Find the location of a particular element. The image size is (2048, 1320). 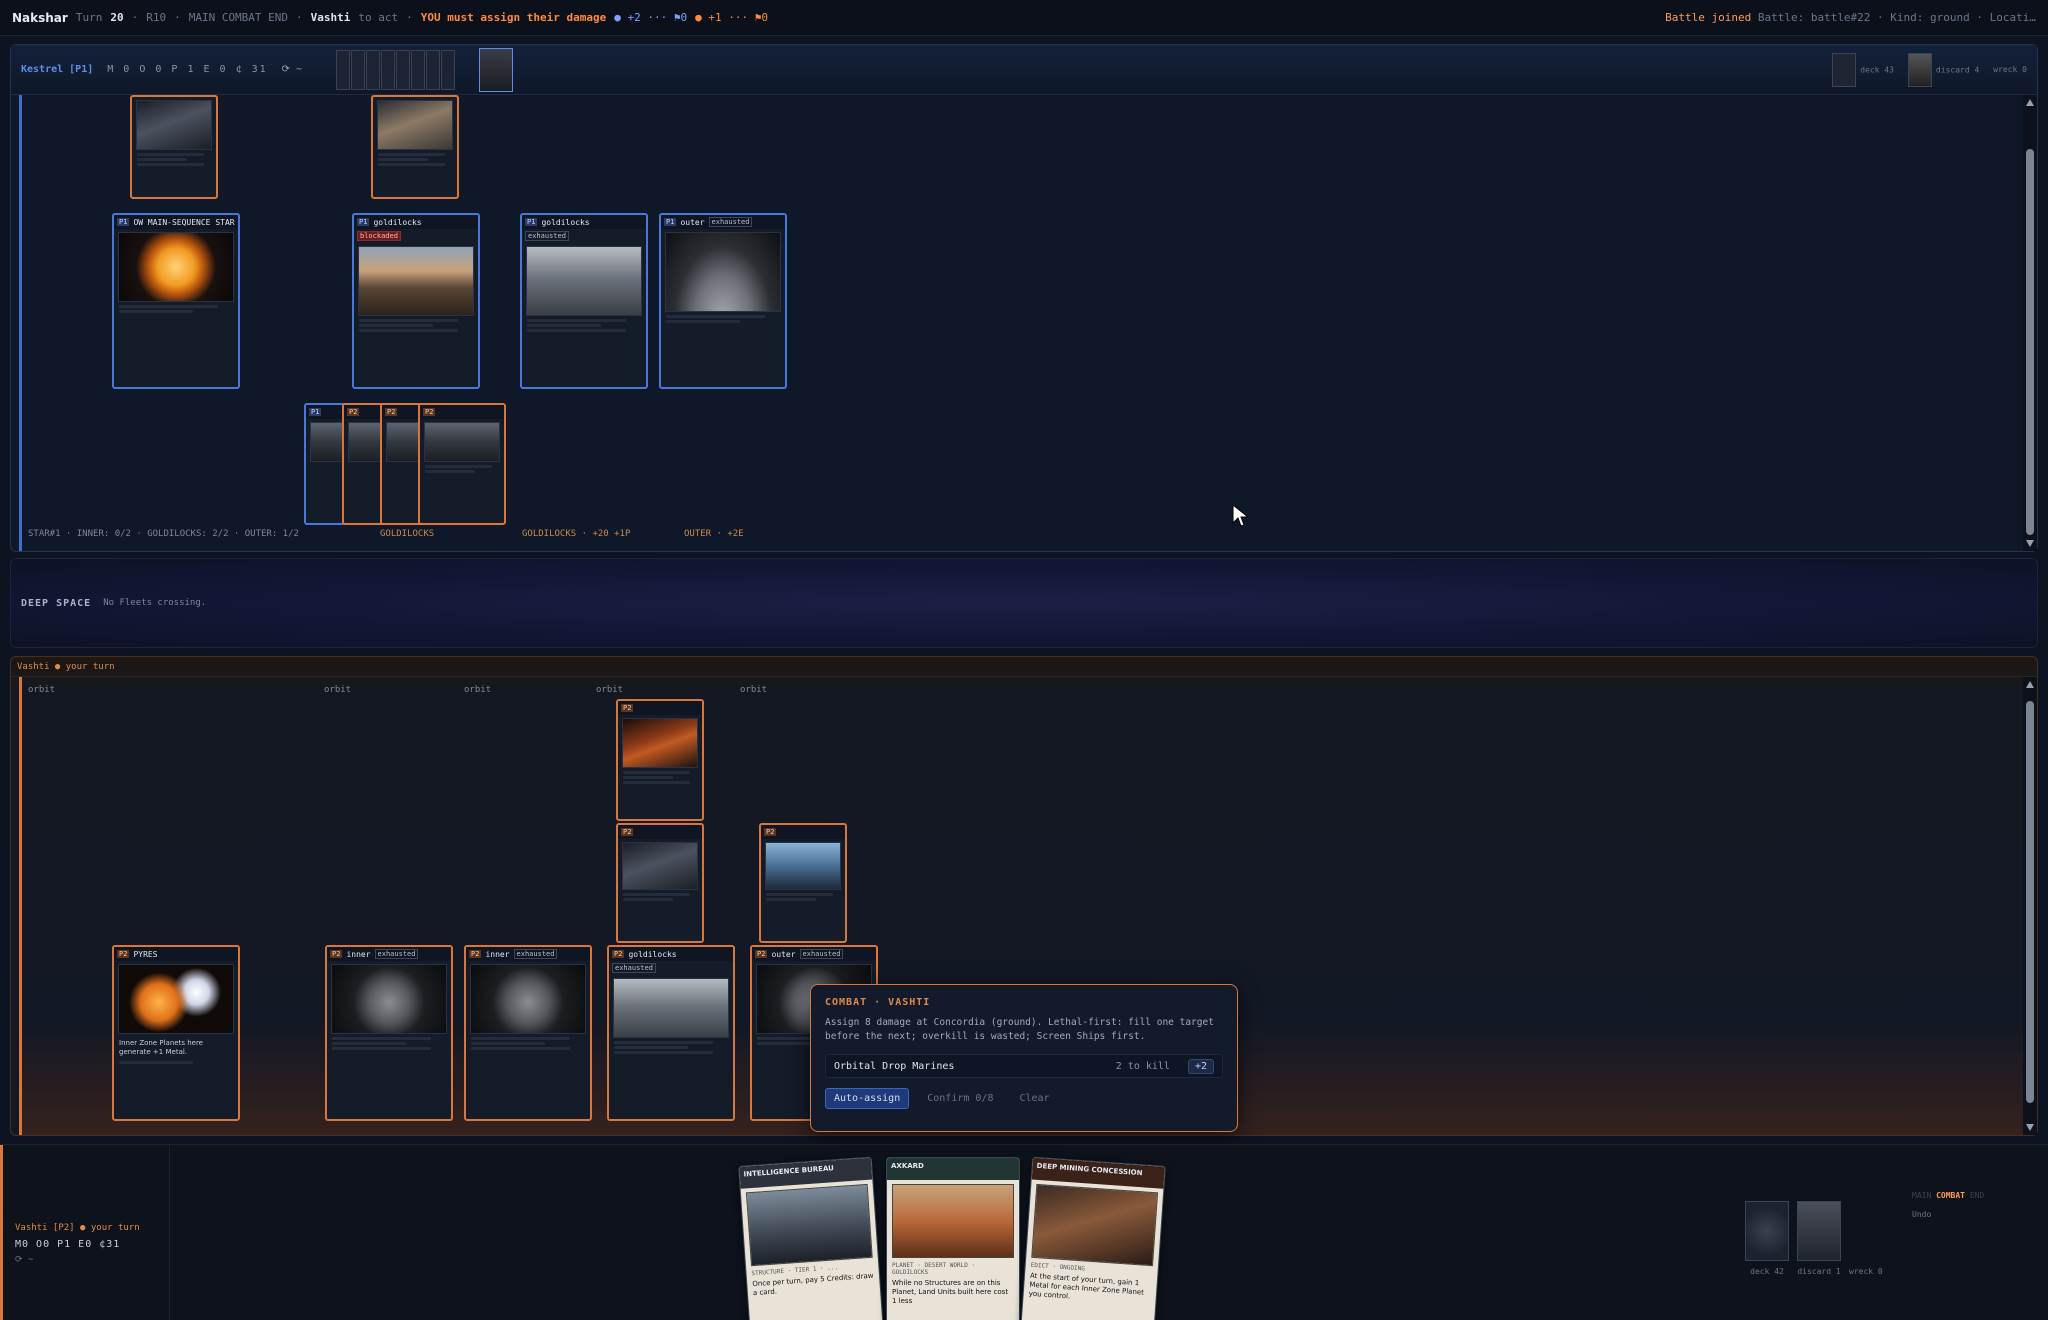

star-card: P1 OW MAIN-SEQUENCE STAR is located at coordinates (176, 301).